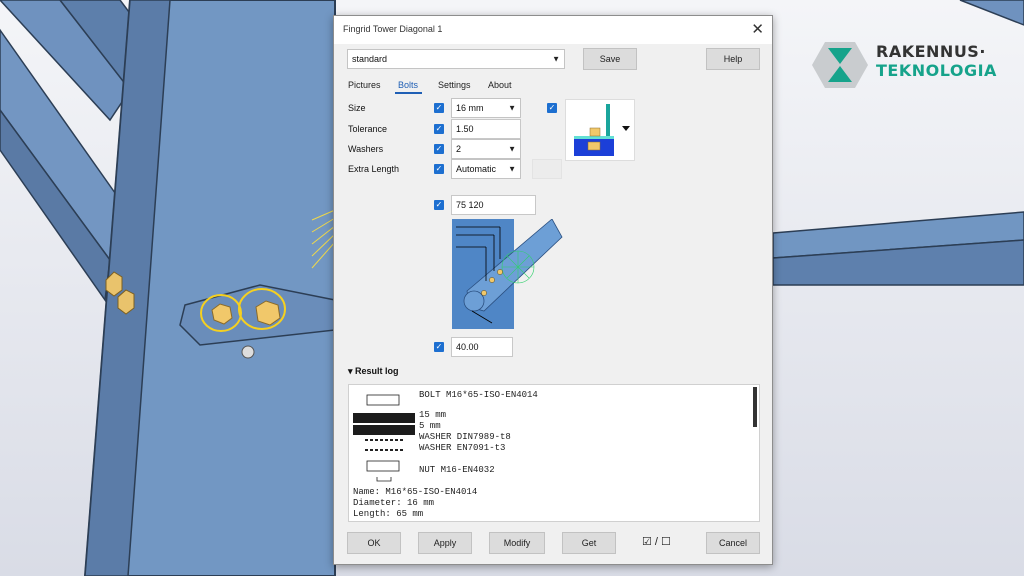 Image resolution: width=1024 pixels, height=576 pixels. Describe the element at coordinates (931, 51) in the screenshot. I see `logo-line-1: RAKENNUS·` at that location.